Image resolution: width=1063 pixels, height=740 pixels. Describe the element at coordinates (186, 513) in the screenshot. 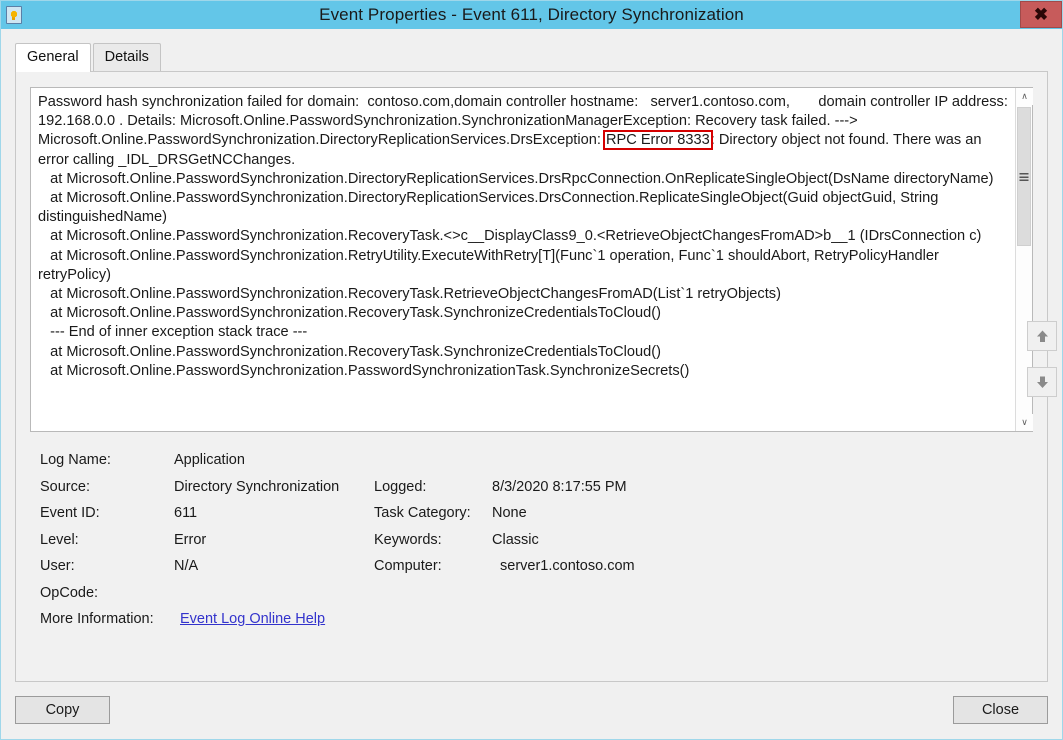

I see `event-id-value: 611` at that location.